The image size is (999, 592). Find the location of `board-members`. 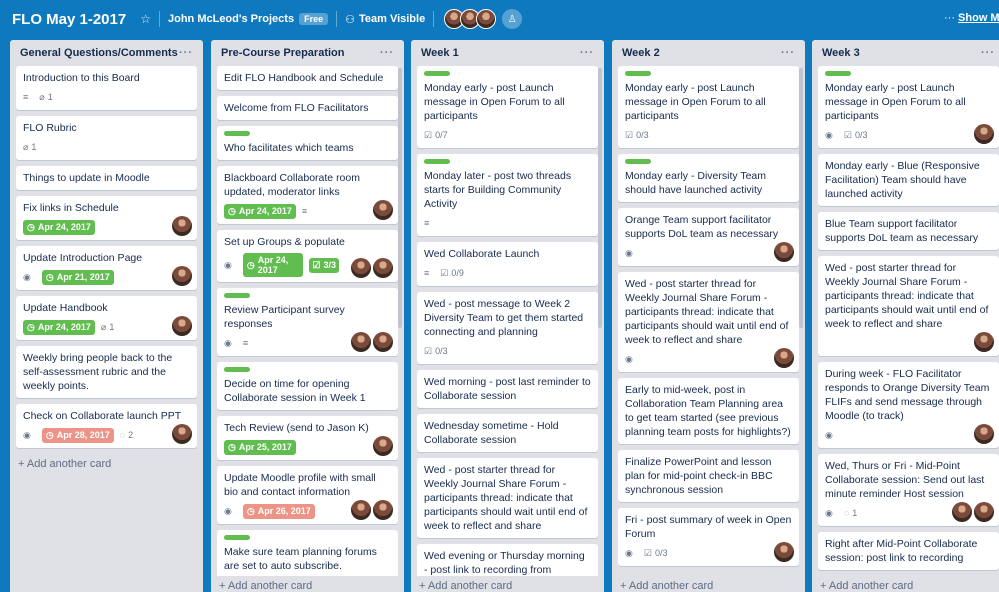

board-members is located at coordinates (470, 19).